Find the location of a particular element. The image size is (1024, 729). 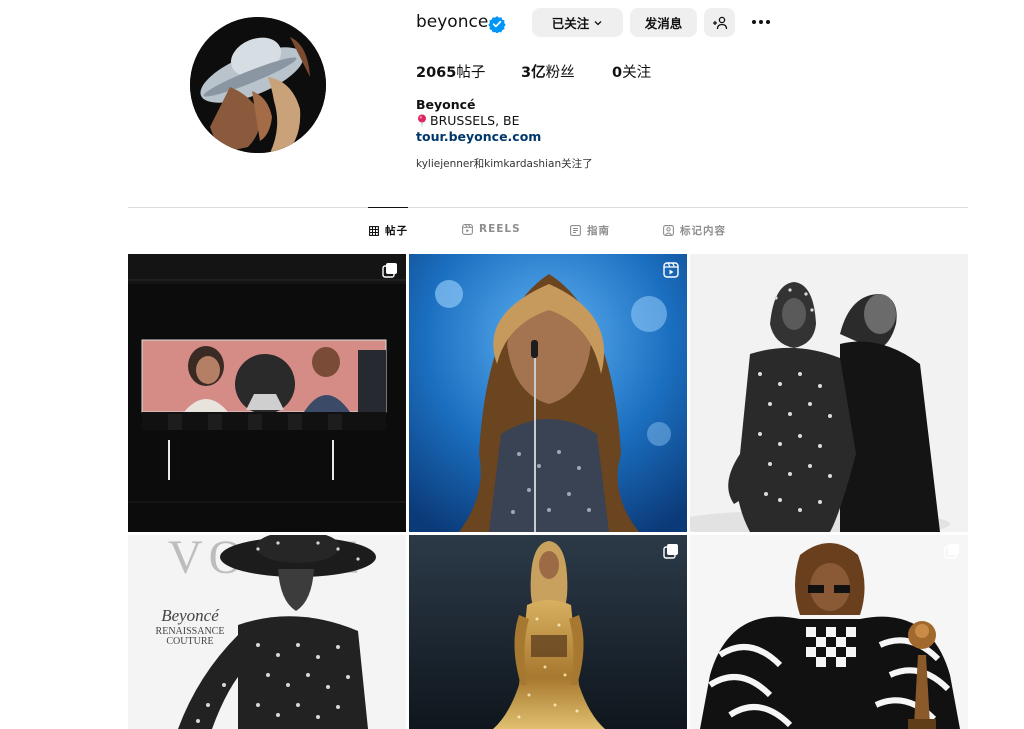

more-options-icon is located at coordinates (761, 22).